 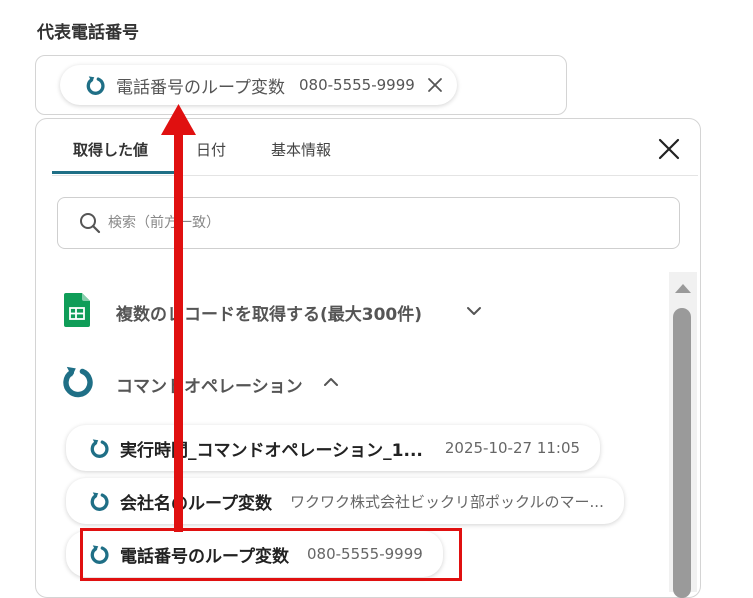 What do you see at coordinates (88, 33) in the screenshot?
I see `field-label: 代表電話番号` at bounding box center [88, 33].